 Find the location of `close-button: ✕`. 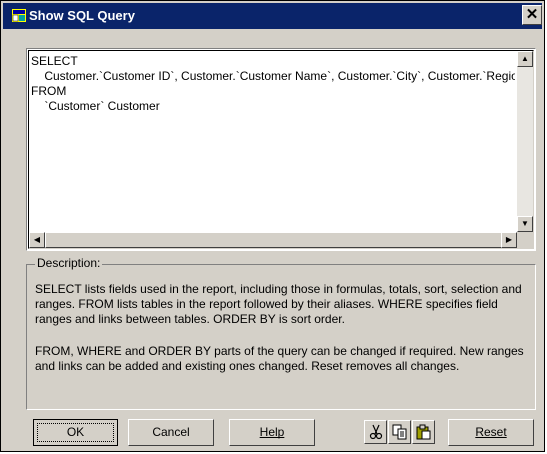

close-button: ✕ is located at coordinates (532, 15).